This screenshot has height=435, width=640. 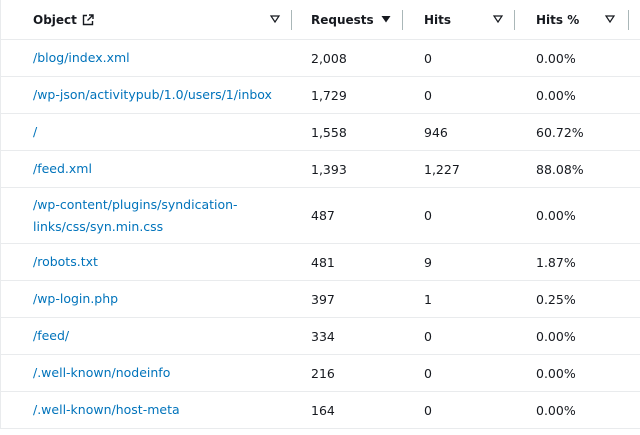 I want to click on object-link: /wp-login.php, so click(x=75, y=299).